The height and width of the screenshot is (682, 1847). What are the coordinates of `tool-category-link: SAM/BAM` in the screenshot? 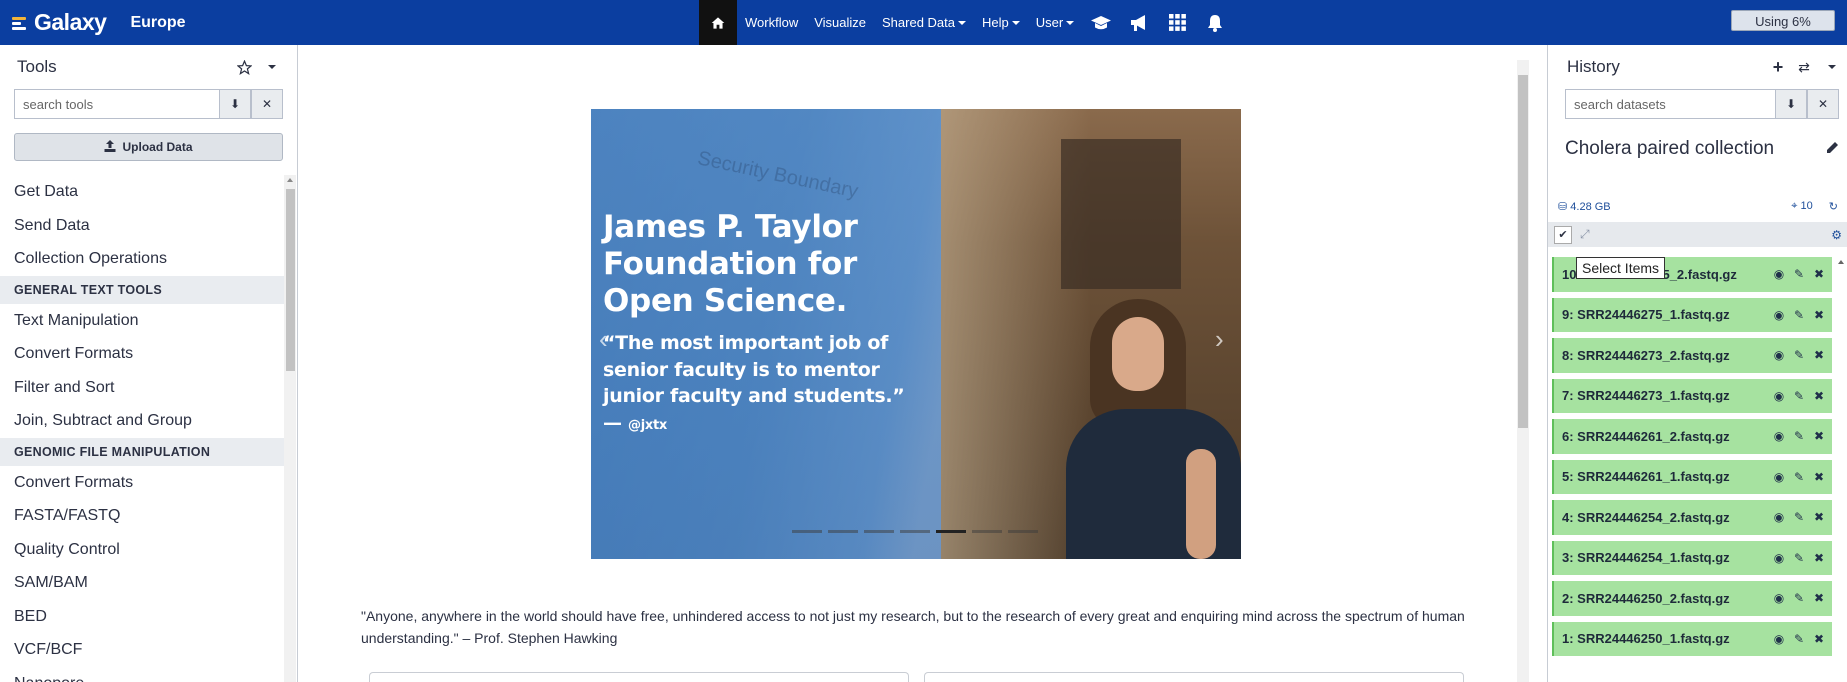 It's located at (142, 583).